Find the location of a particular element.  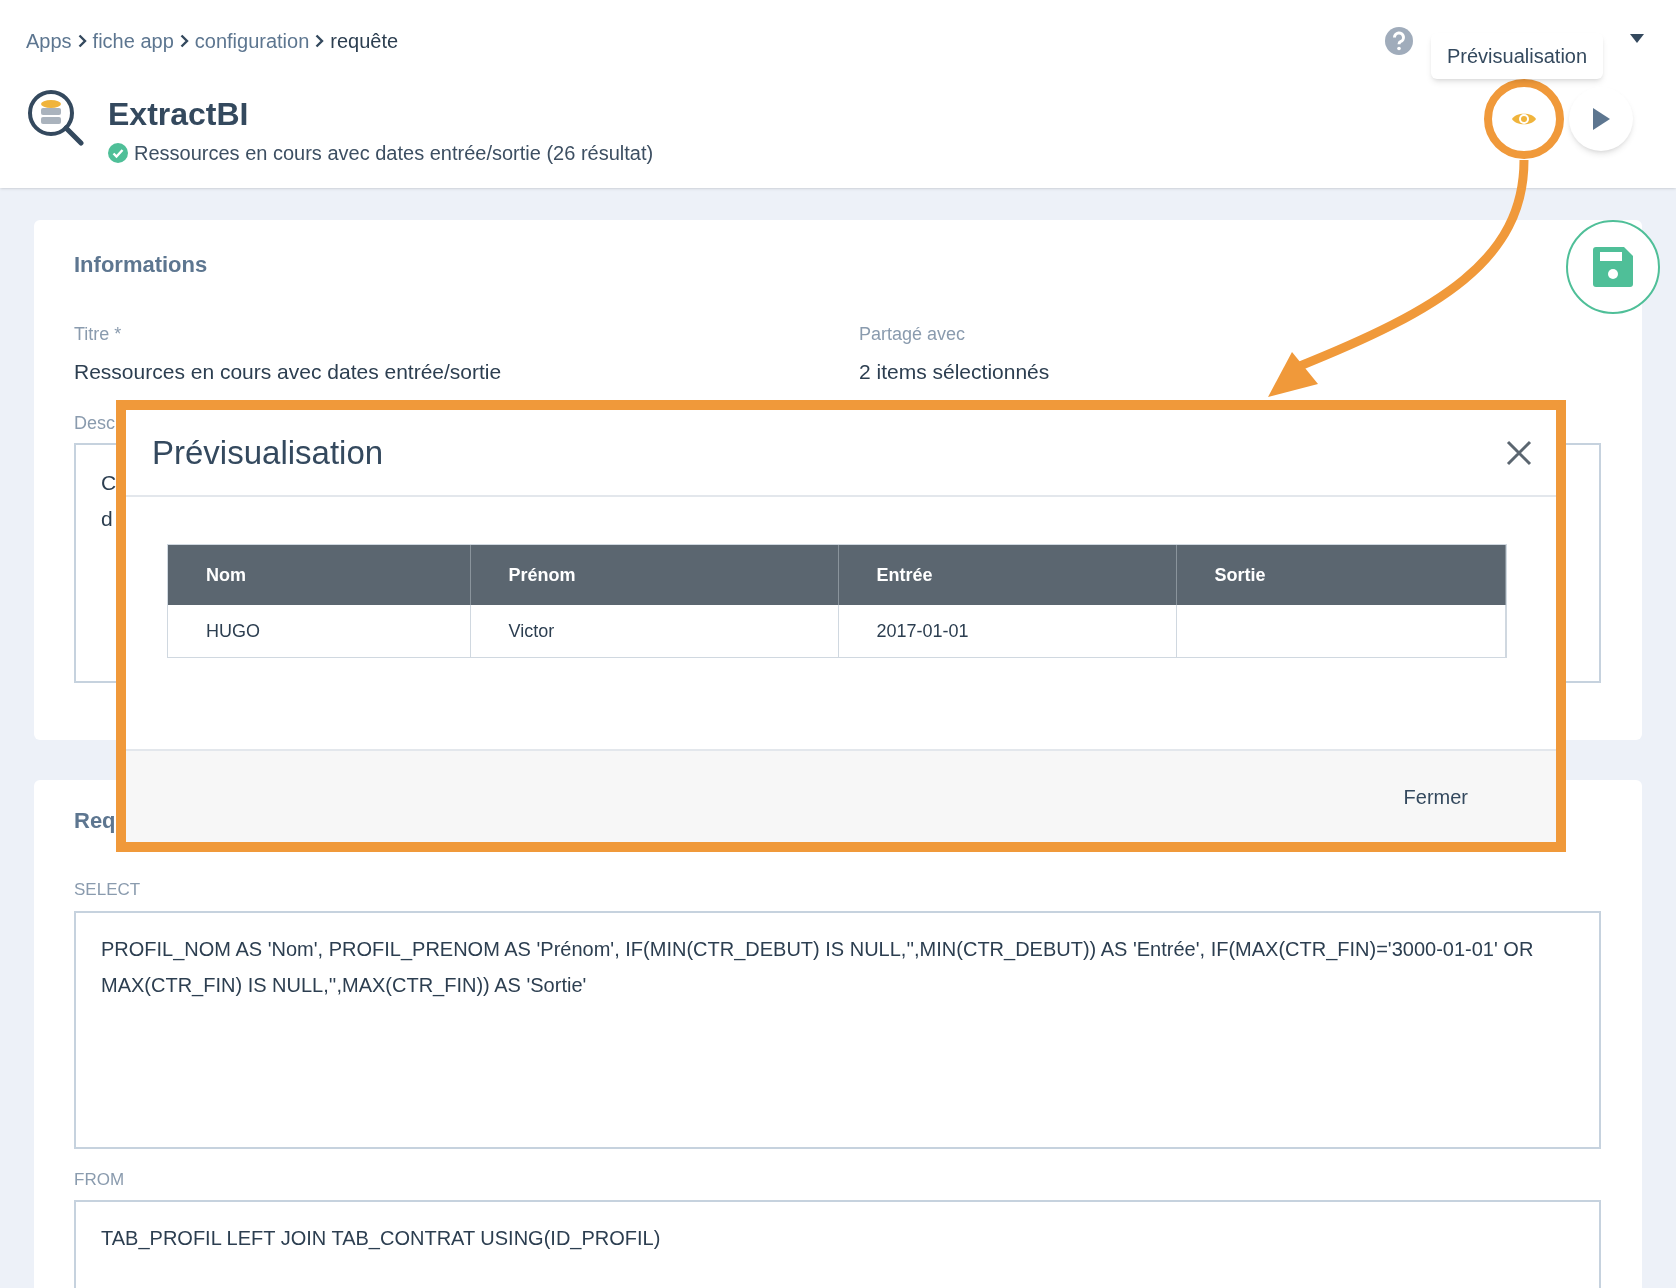

query-text: PROFIL_NOM AS 'Nom', PROFIL_PRENOM AS 'Prénom', IF(MIN(CTR_DEBUT) IS NULL,'',MIN(CTR_DEBUT)) AS 'Entrée', IF(MAX(CTR_FIN)='3000-01-01' OR MAX(CTR_FIN) IS NULL,'',MAX(CTR_FIN)) AS 'Sortie' is located at coordinates (818, 967).